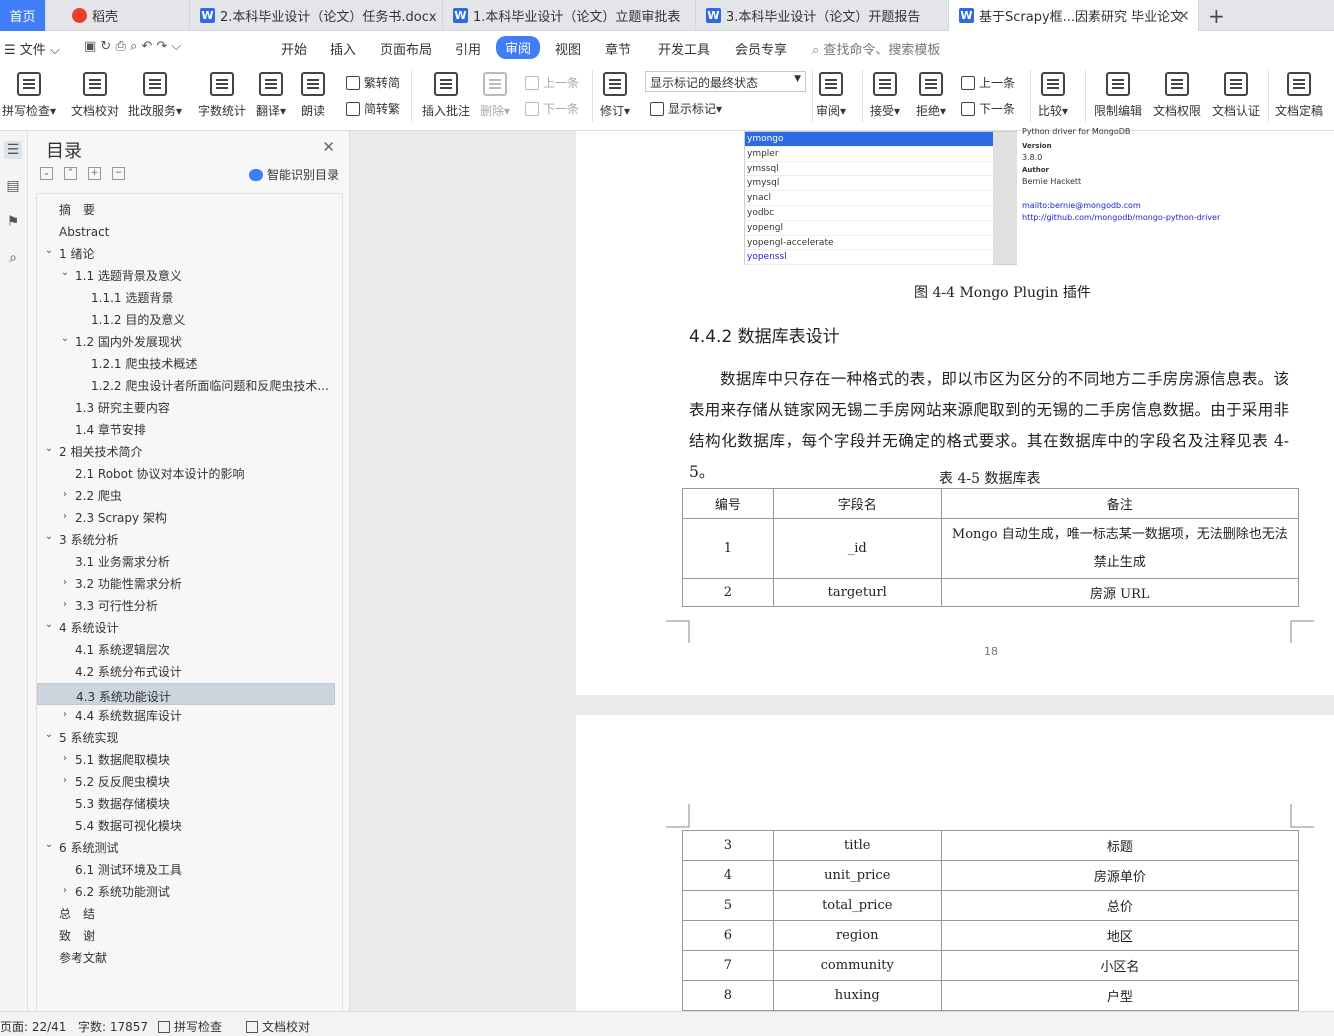  I want to click on menu-member: 会员专享, so click(761, 48).